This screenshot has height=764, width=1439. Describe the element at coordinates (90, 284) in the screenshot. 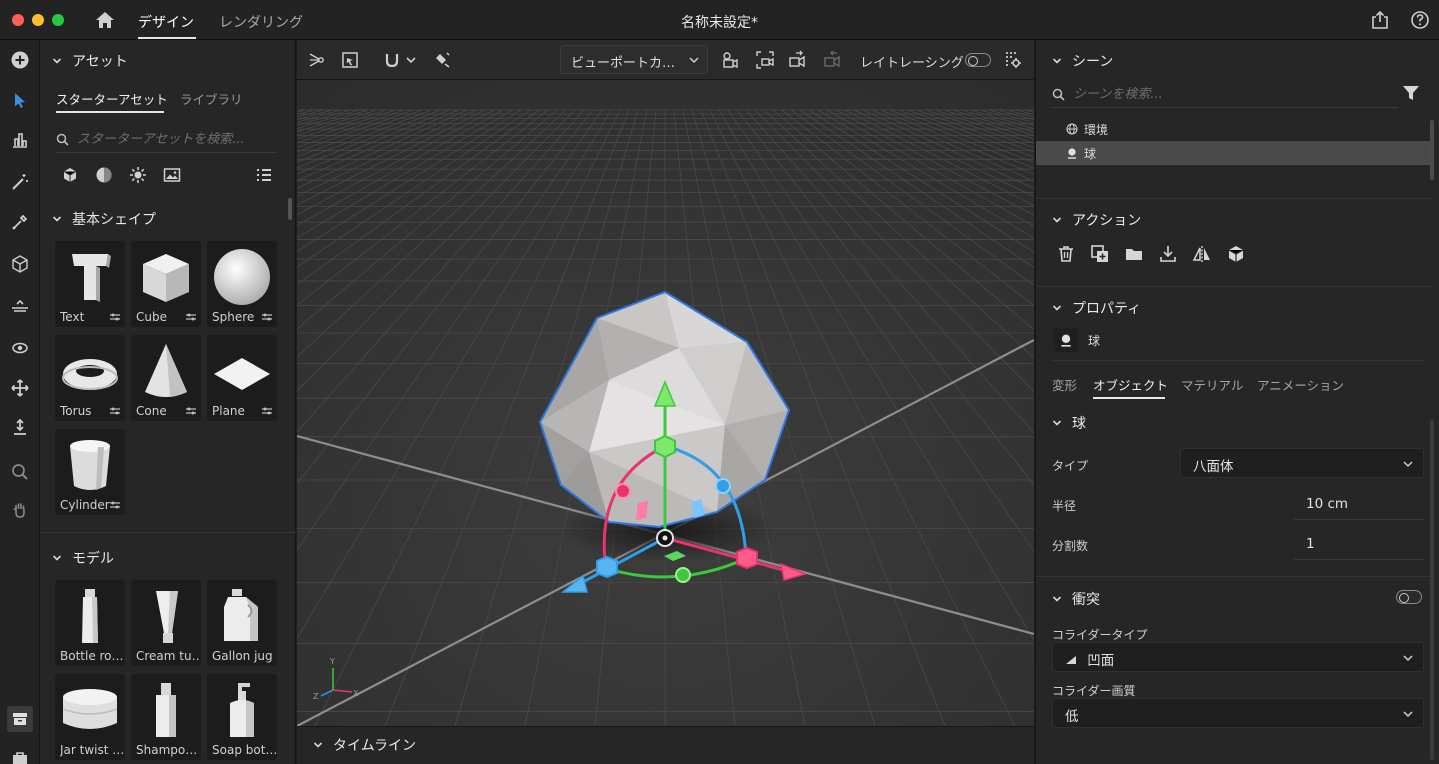

I see `asset-tile-text: Text` at that location.